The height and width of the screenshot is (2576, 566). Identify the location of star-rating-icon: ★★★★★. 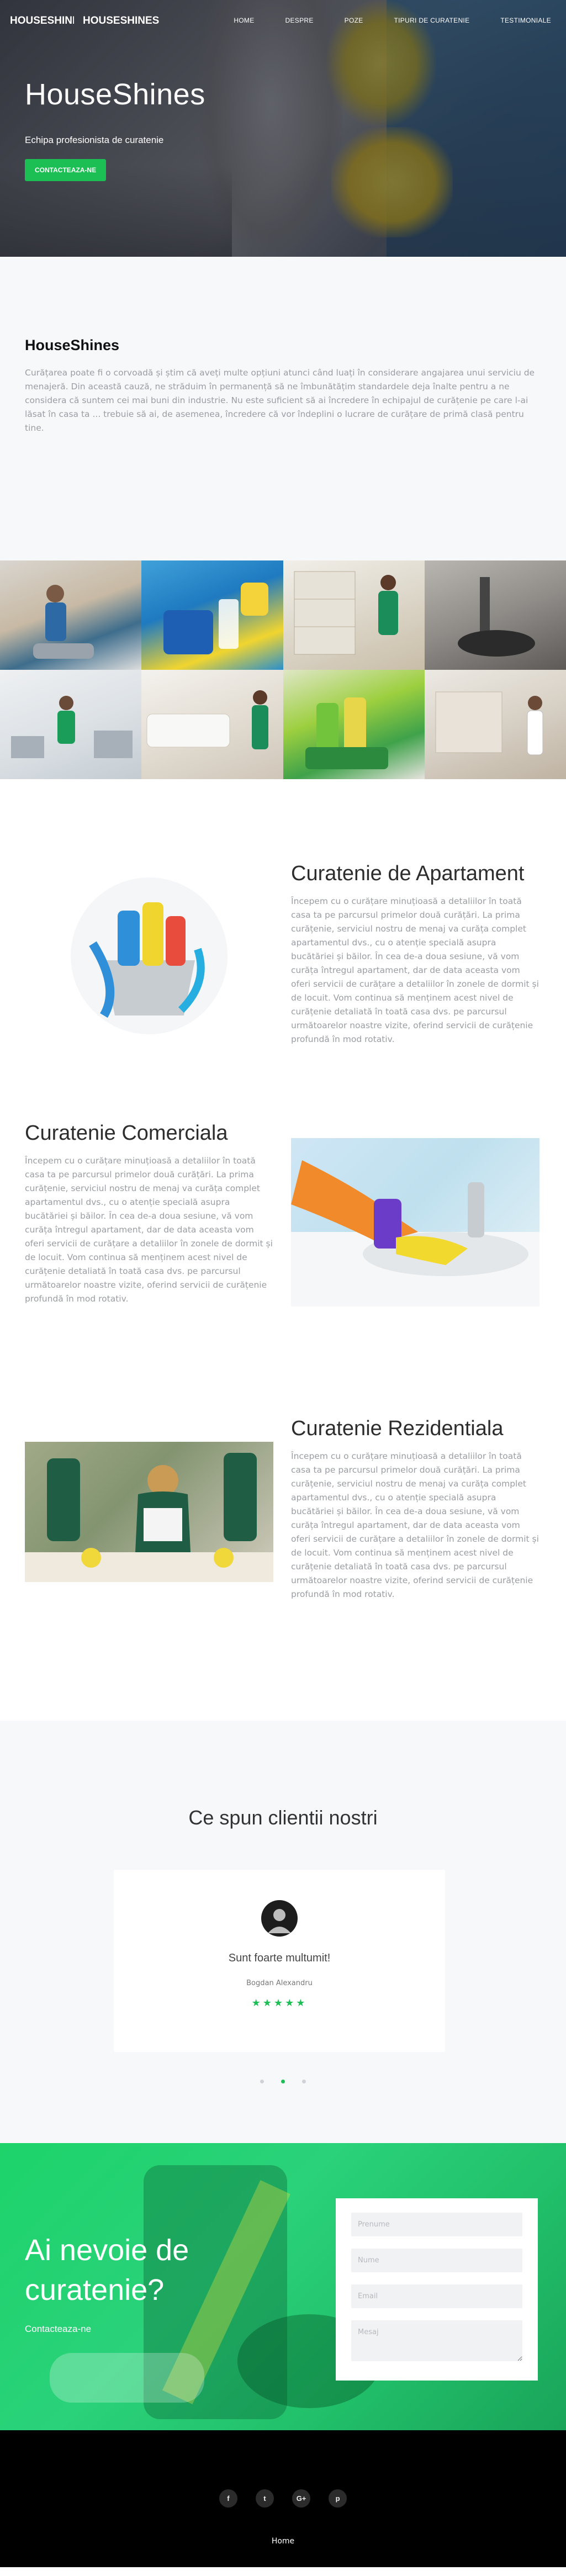
(280, 2003).